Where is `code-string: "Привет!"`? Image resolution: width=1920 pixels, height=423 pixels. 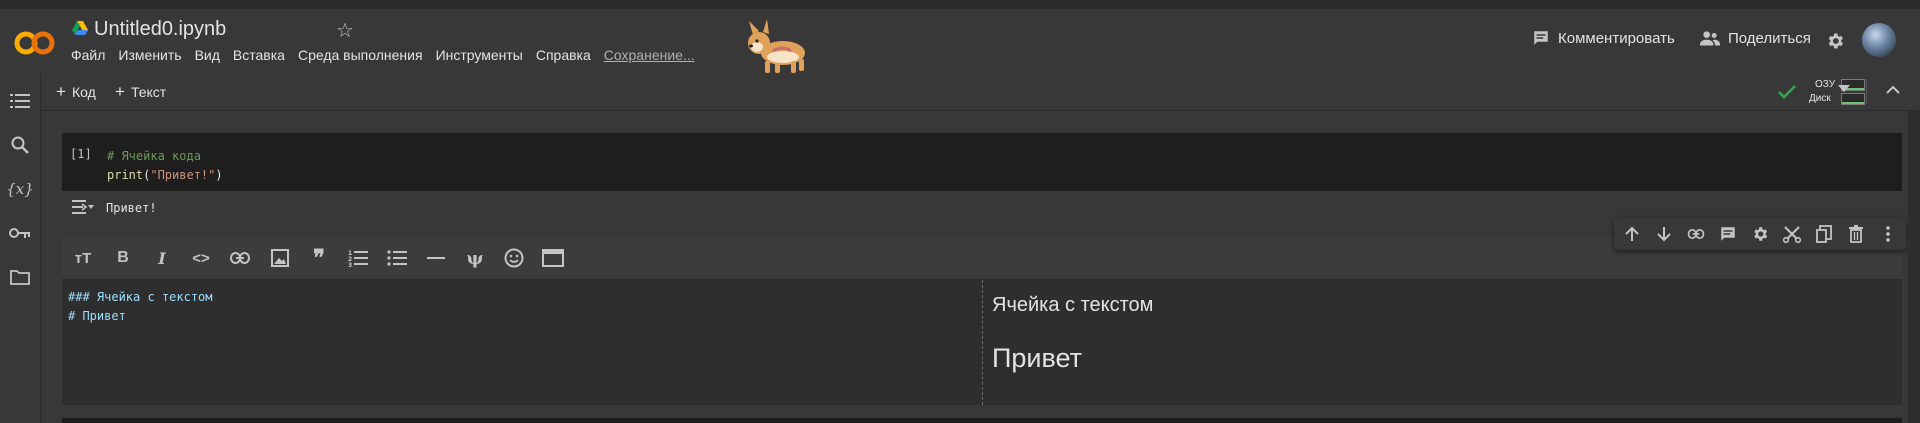 code-string: "Привет!" is located at coordinates (183, 175).